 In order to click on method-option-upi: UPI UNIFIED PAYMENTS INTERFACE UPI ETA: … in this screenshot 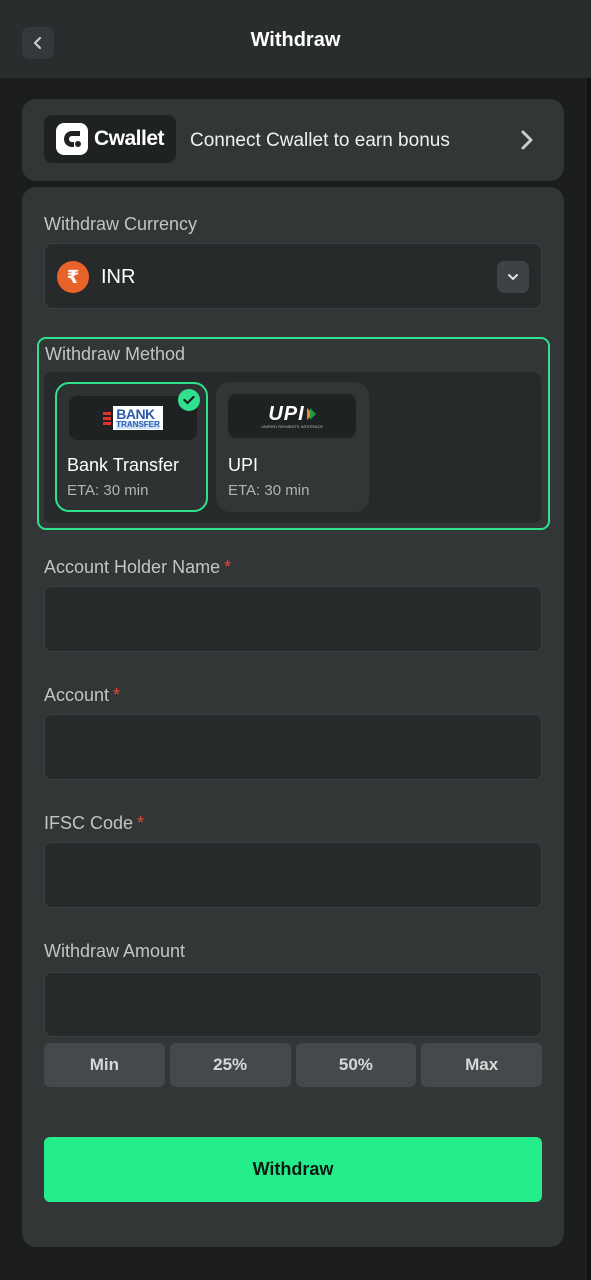, I will do `click(292, 447)`.